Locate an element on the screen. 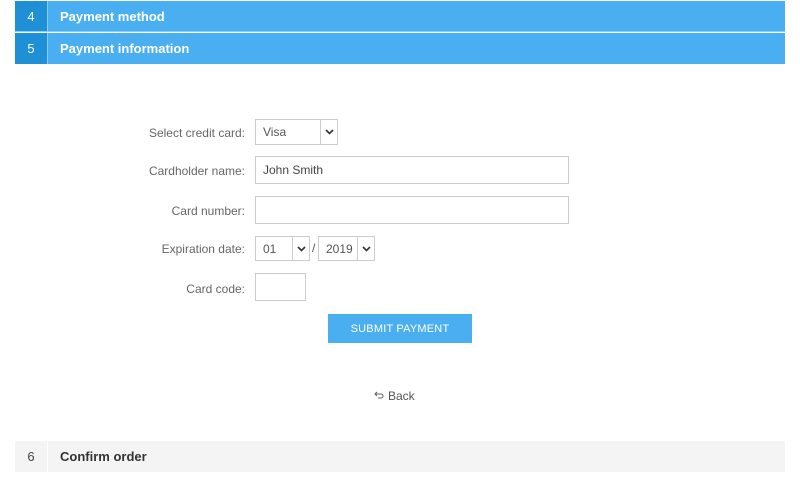  step-number: 6 is located at coordinates (31, 456).